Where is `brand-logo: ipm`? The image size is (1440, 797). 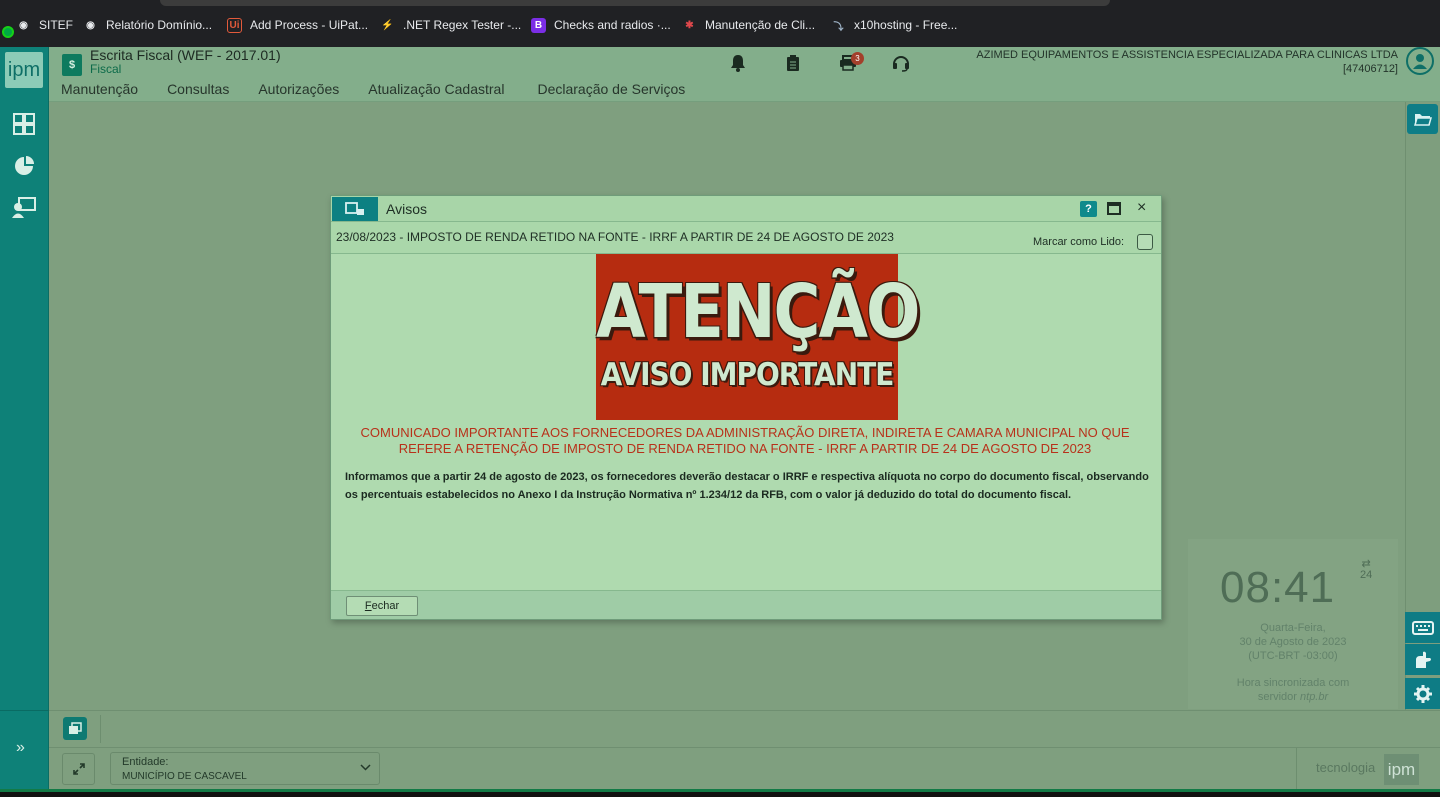
brand-logo: ipm is located at coordinates (1401, 769).